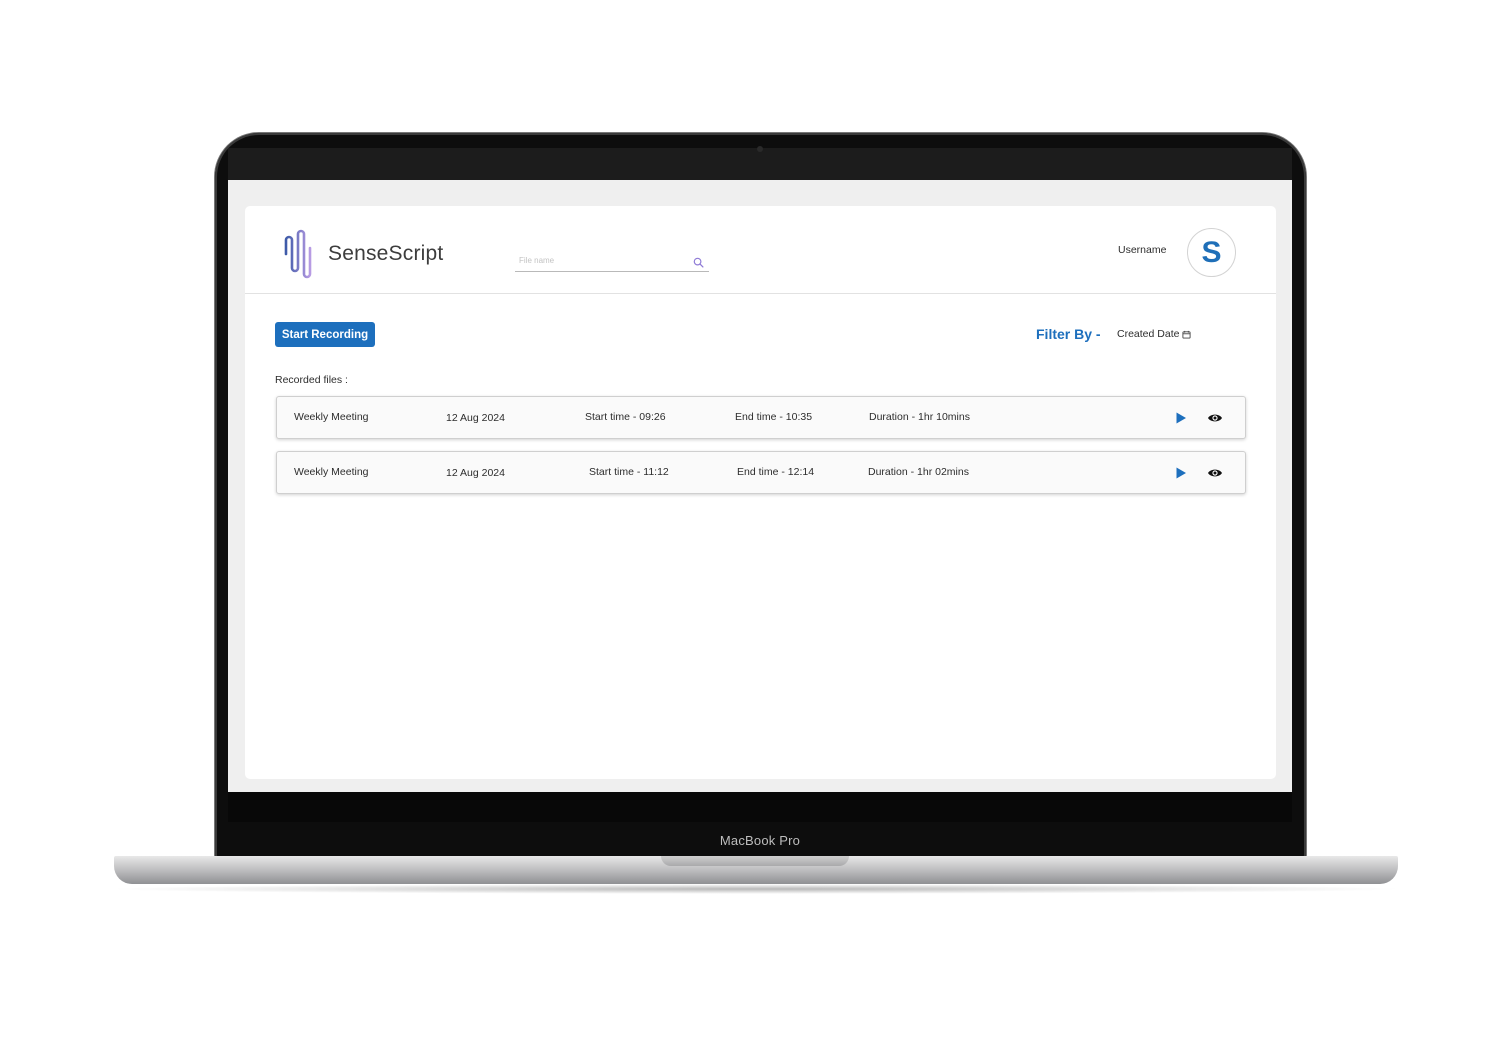 The width and height of the screenshot is (1500, 1038). What do you see at coordinates (599, 260) in the screenshot?
I see `search-input` at bounding box center [599, 260].